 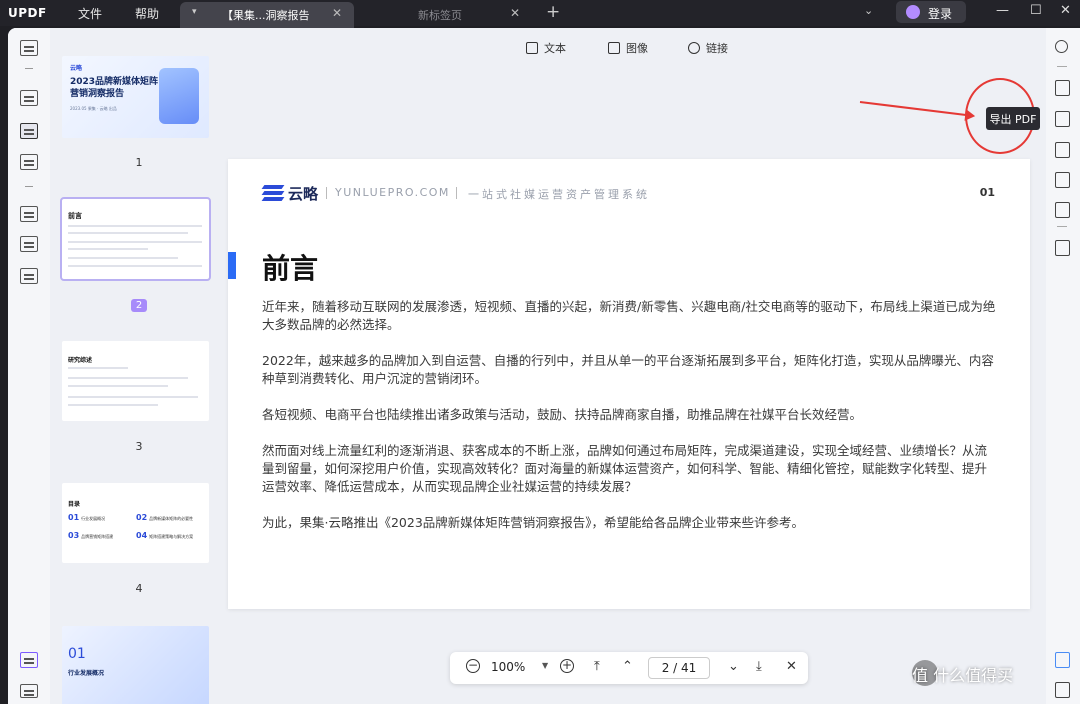 I want to click on next-page-icon: ⌄, so click(x=733, y=666).